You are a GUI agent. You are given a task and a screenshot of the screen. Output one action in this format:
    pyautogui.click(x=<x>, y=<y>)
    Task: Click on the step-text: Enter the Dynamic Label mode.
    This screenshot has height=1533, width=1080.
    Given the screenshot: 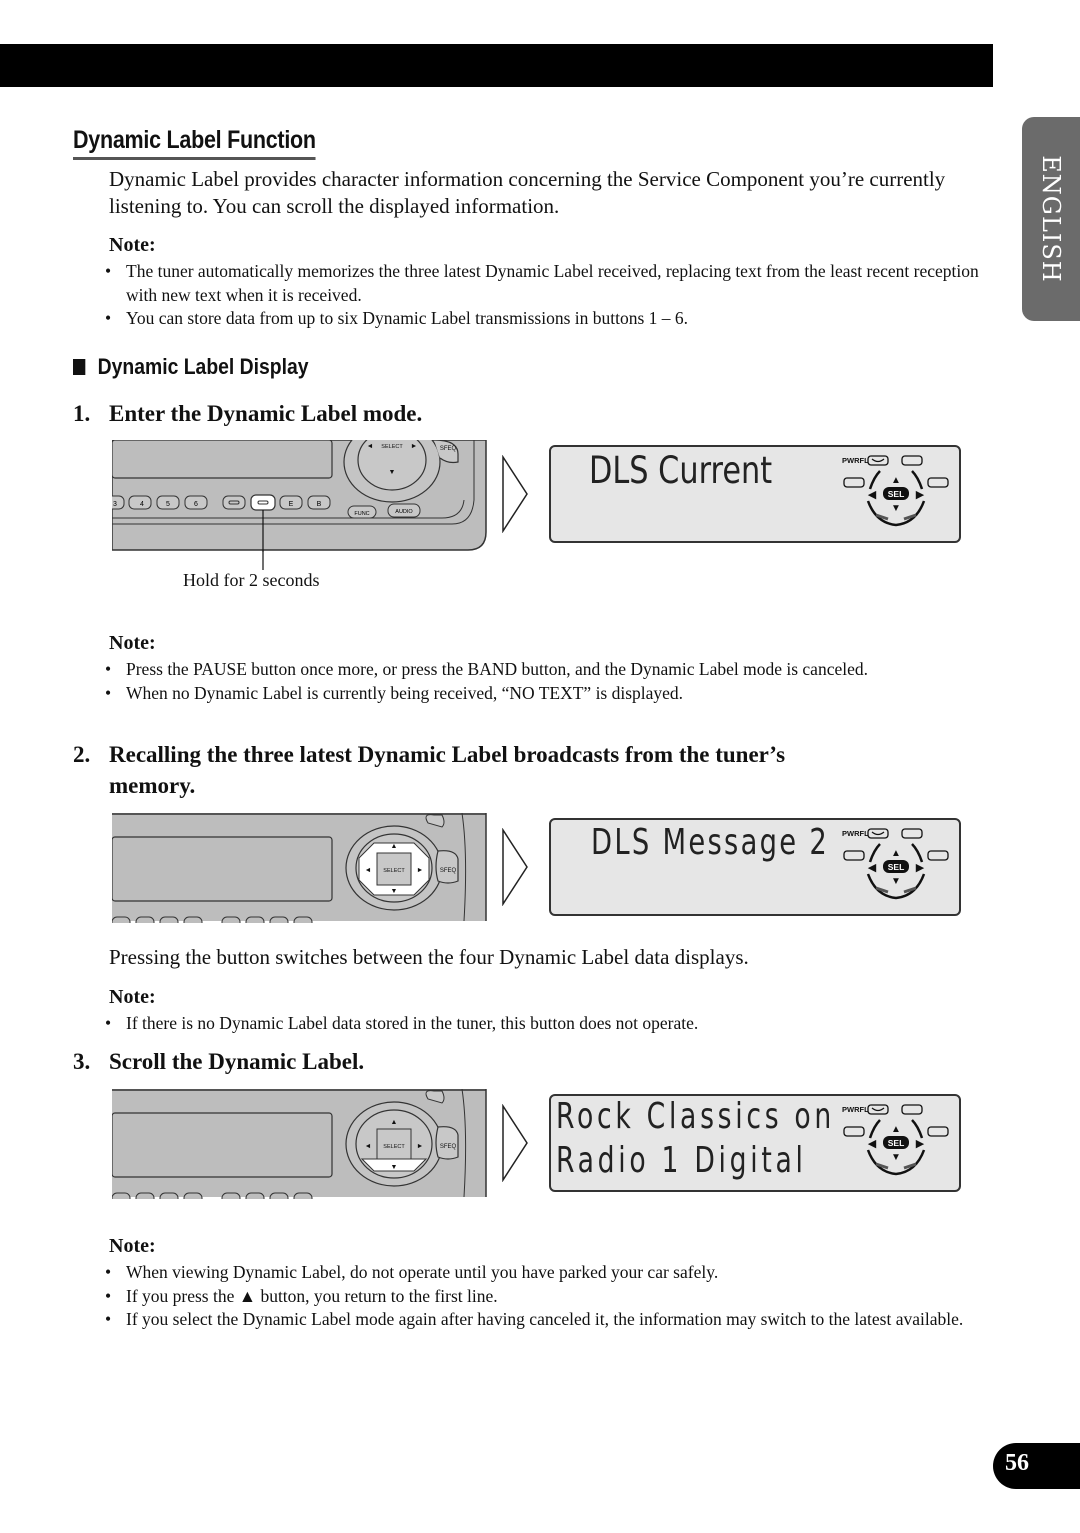 What is the action you would take?
    pyautogui.click(x=266, y=413)
    